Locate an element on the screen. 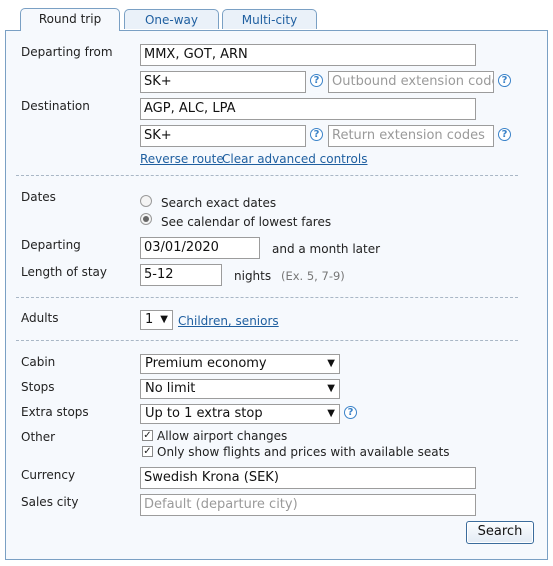 The image size is (553, 566). nights-unit: nights is located at coordinates (253, 276).